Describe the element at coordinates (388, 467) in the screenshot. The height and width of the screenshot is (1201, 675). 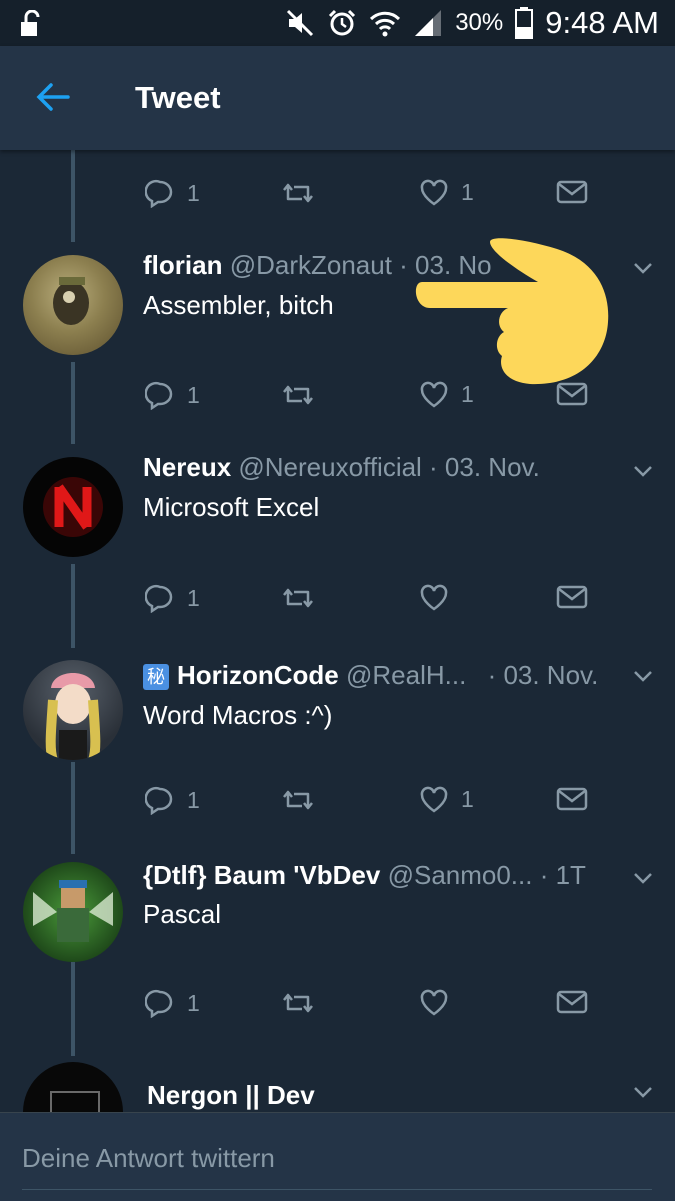
I see `author-handle: @Nereuxofficial · 03. Nov.` at that location.